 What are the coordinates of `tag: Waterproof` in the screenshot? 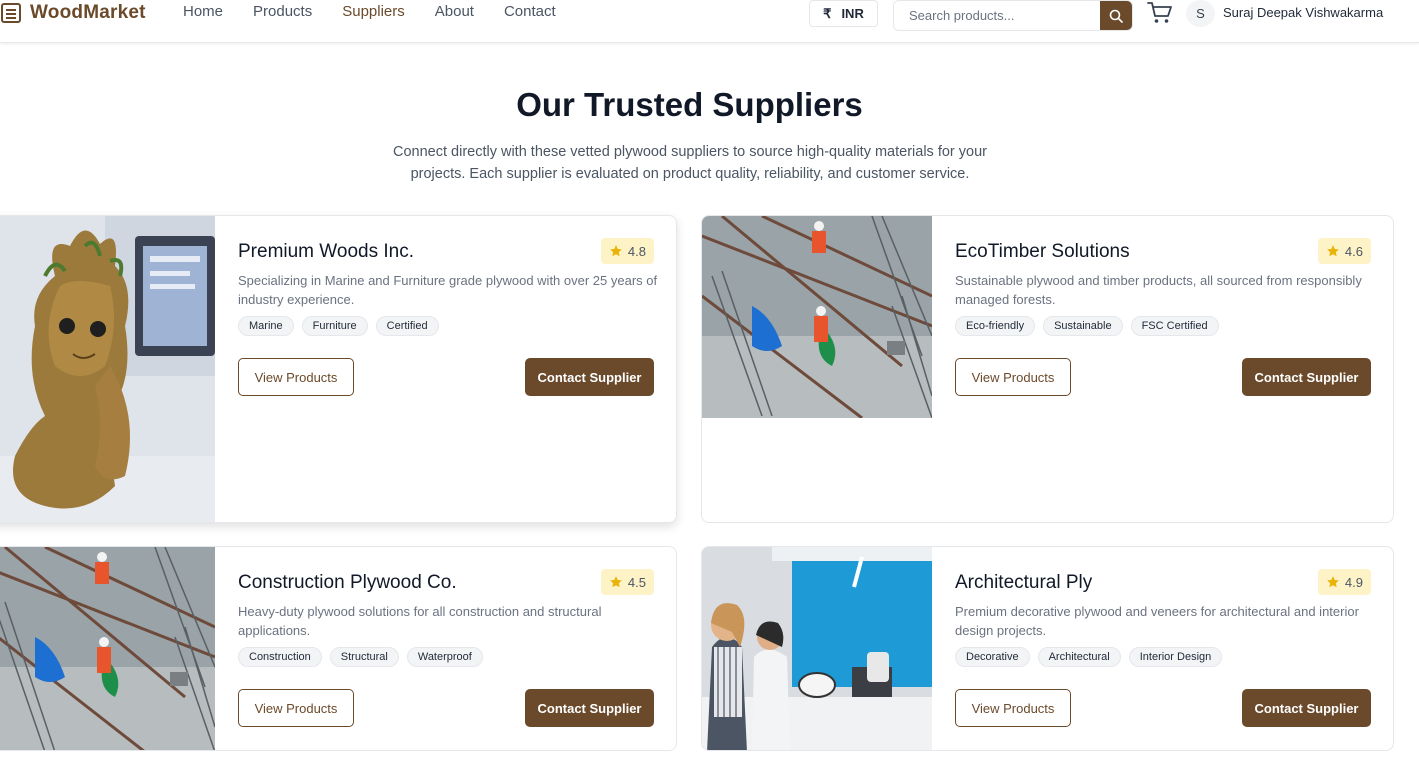 It's located at (444, 657).